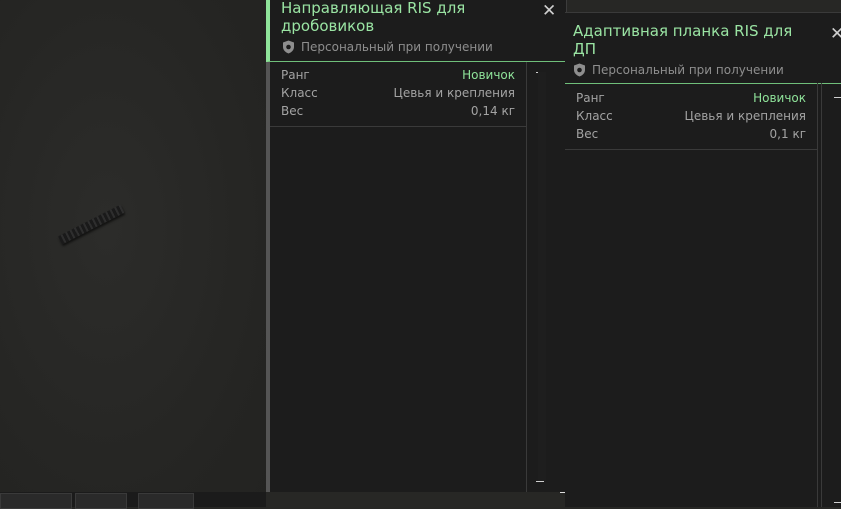  What do you see at coordinates (691, 134) in the screenshot?
I see `stat-row-weight: Вес 0,1 кг` at bounding box center [691, 134].